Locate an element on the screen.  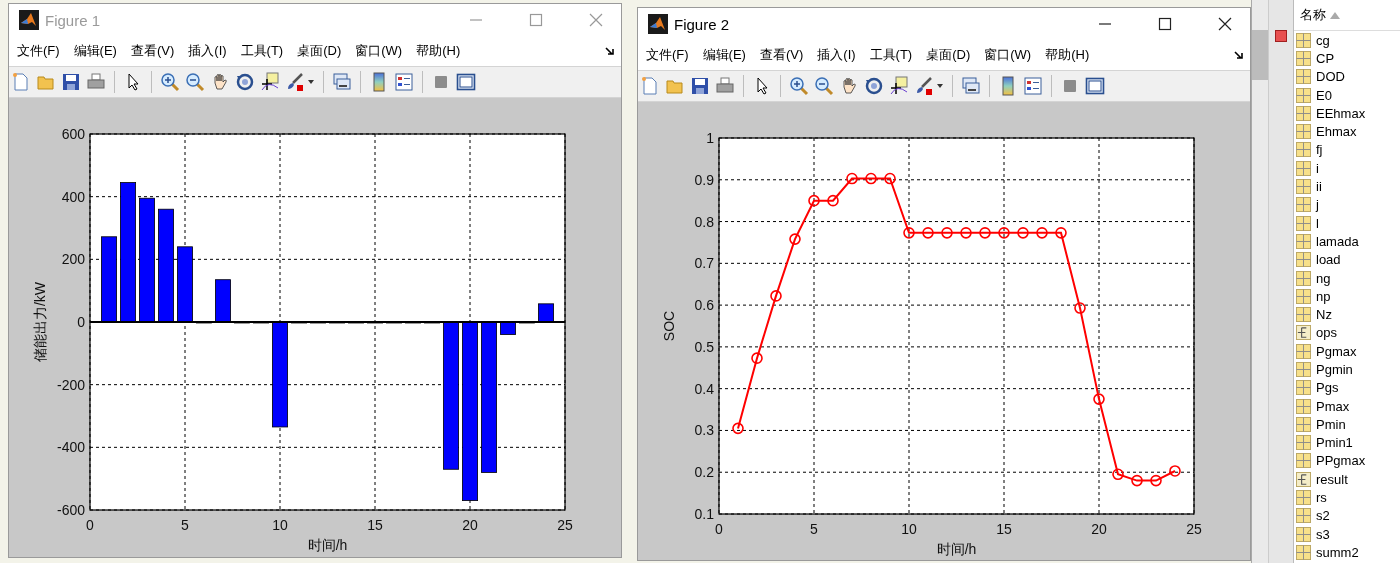
tick-label: 1 is located at coordinates (710, 138).